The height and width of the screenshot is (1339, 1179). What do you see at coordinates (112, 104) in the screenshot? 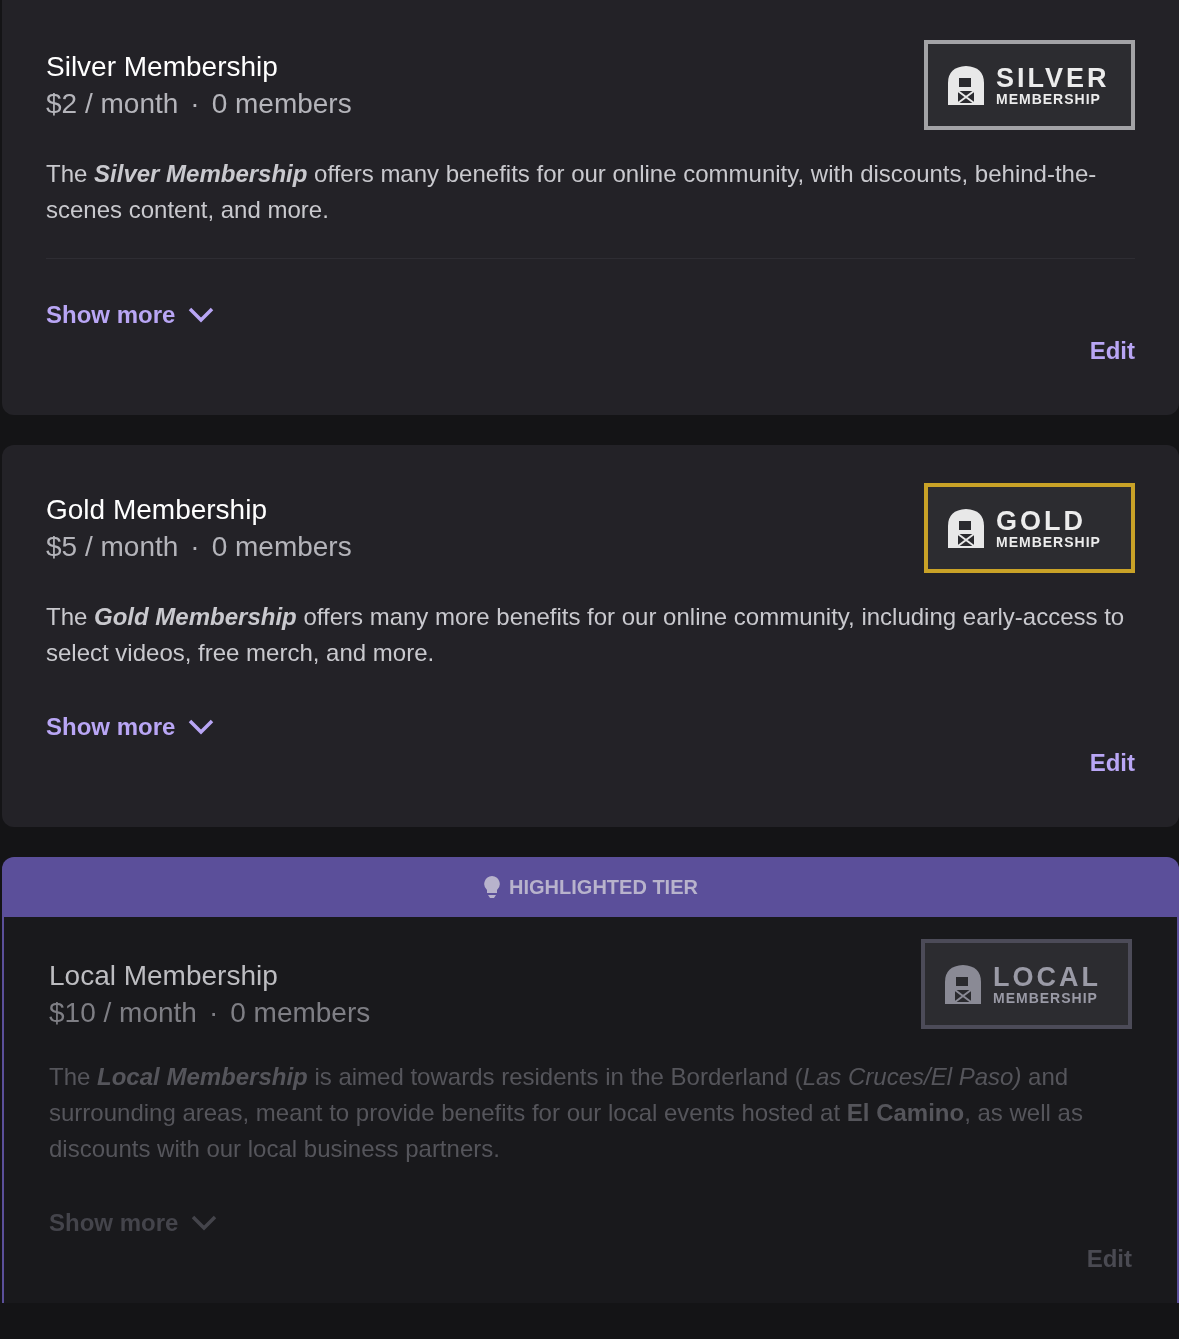
I see `tier-price: $2 / month` at bounding box center [112, 104].